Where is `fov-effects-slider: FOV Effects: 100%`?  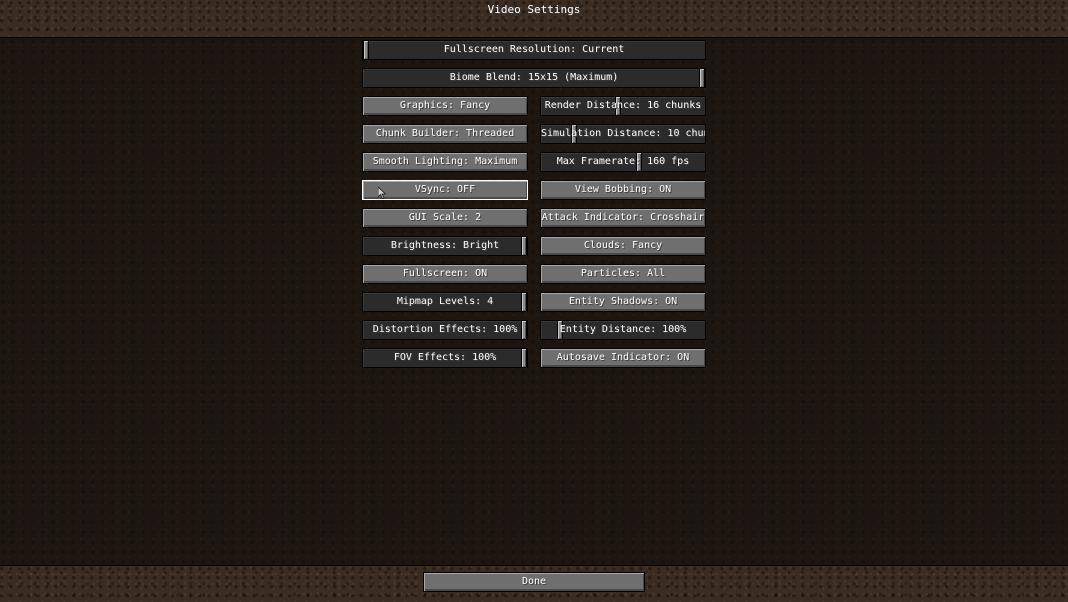 fov-effects-slider: FOV Effects: 100% is located at coordinates (445, 358).